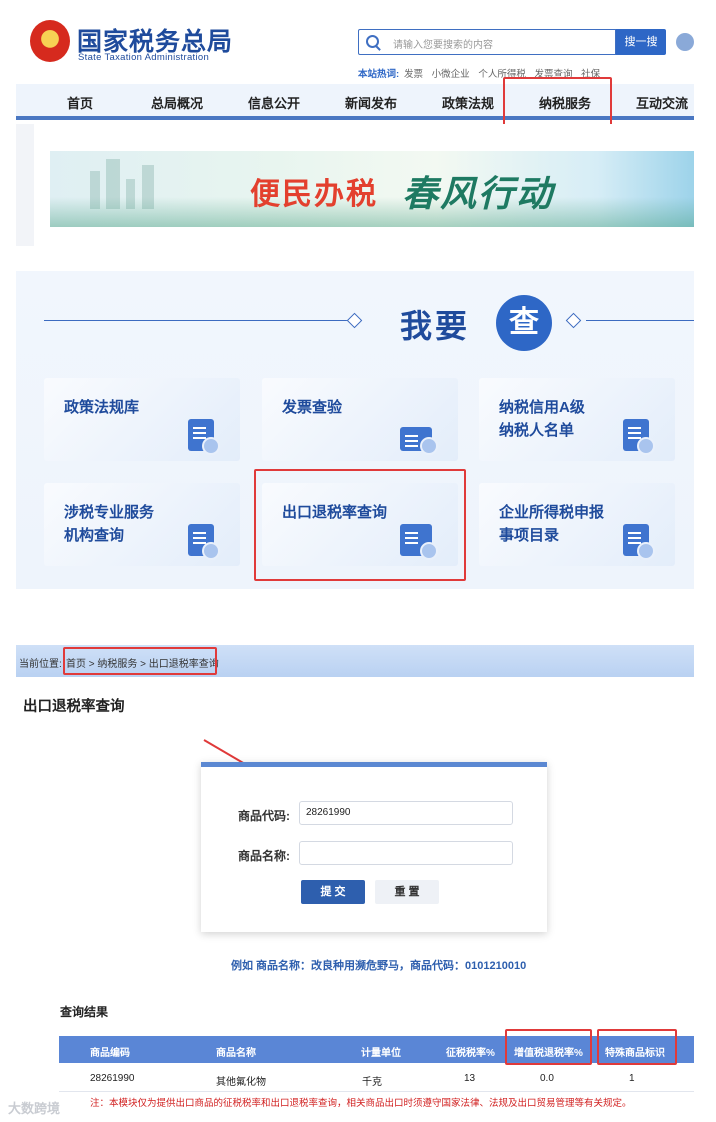 The height and width of the screenshot is (1122, 716). What do you see at coordinates (144, 57) in the screenshot?
I see `site-logo-subtitle: State Taxation Administration` at bounding box center [144, 57].